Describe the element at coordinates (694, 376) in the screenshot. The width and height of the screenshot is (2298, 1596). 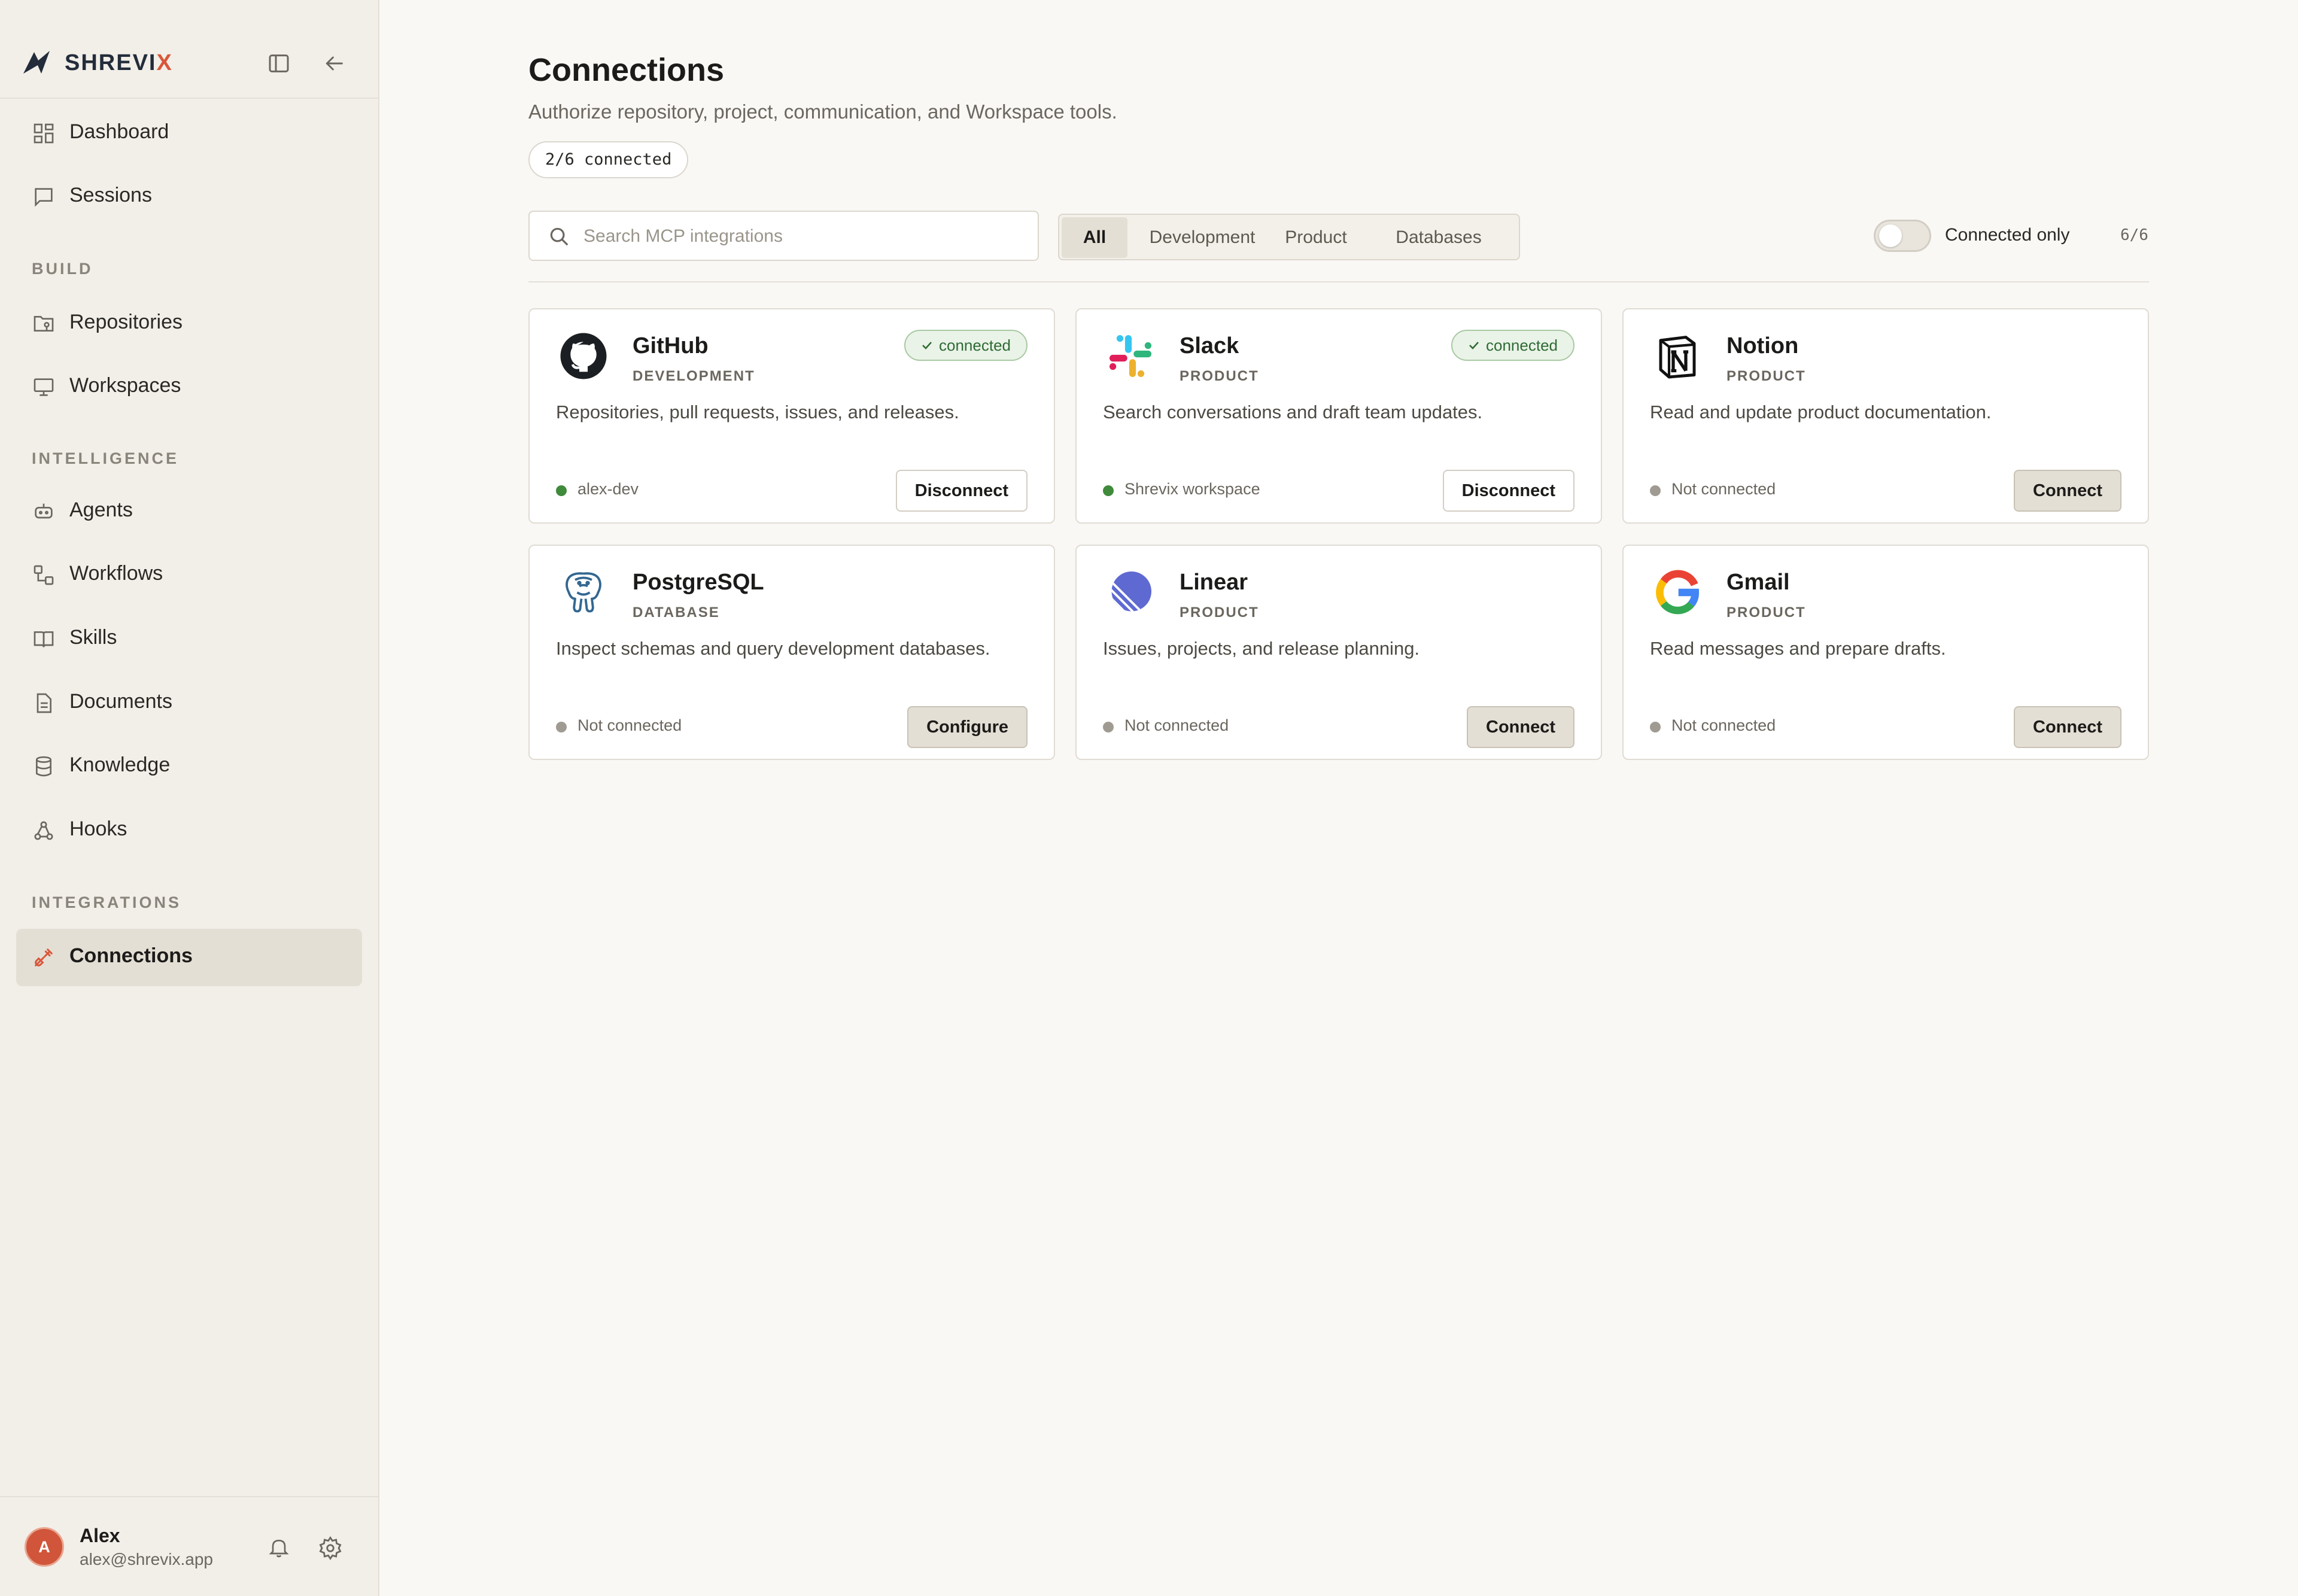
I see `integration-category: DEVELOPMENT` at that location.